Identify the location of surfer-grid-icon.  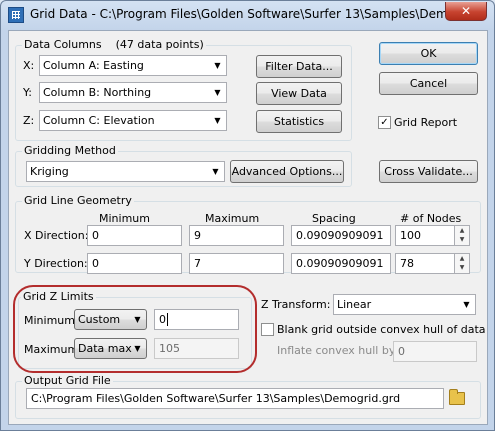
(16, 15).